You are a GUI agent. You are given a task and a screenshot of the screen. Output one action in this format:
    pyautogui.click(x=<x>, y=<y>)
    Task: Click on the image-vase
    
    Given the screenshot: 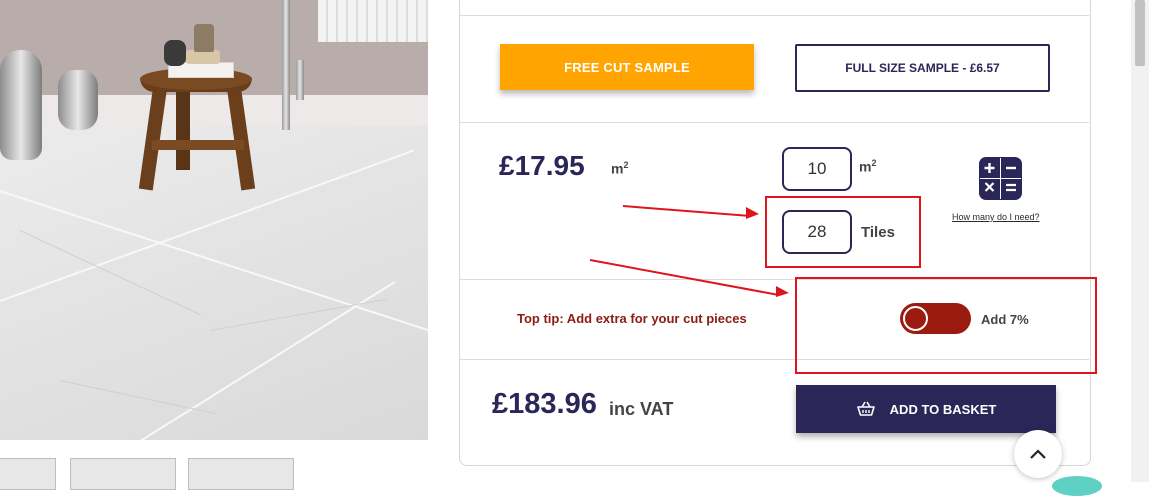 What is the action you would take?
    pyautogui.click(x=175, y=53)
    